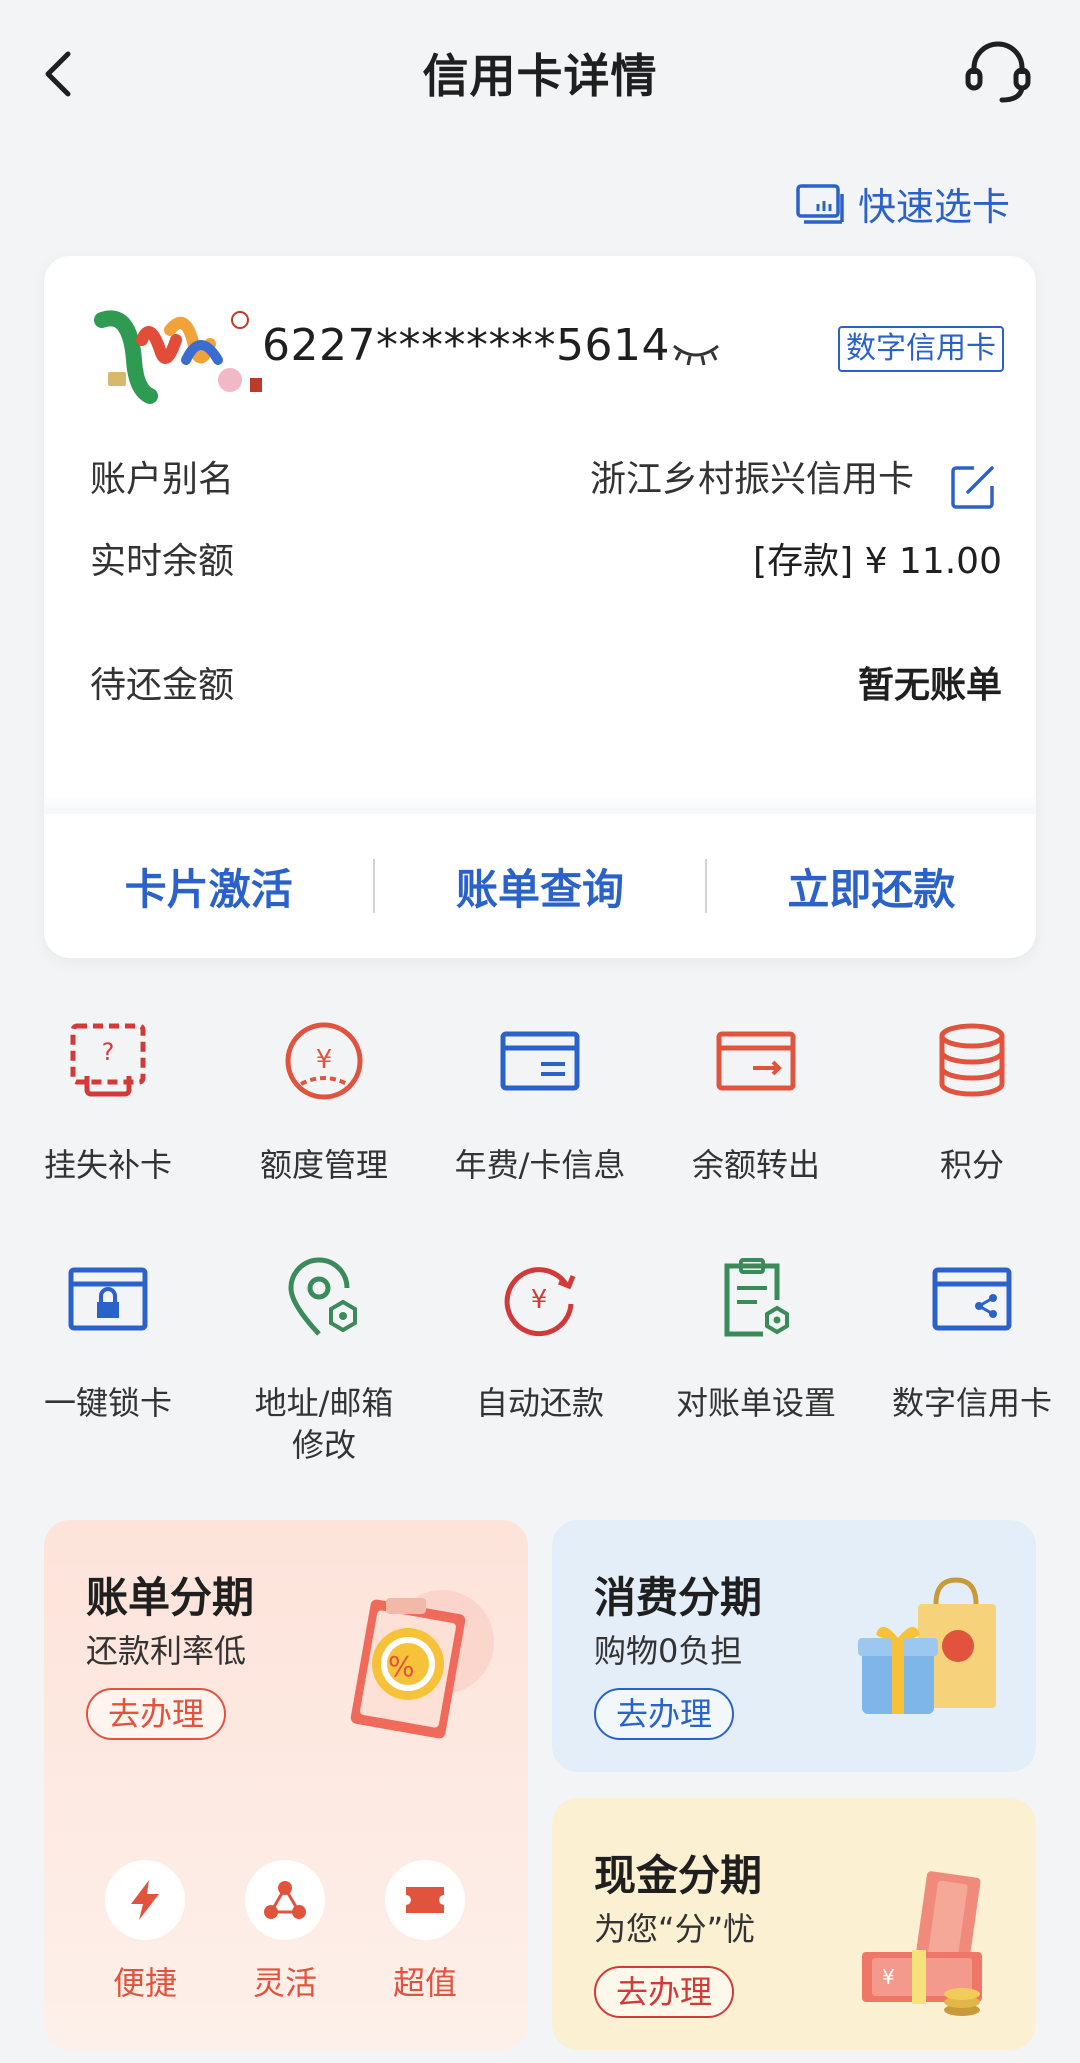 This screenshot has height=2063, width=1080. I want to click on points-icon, so click(972, 1060).